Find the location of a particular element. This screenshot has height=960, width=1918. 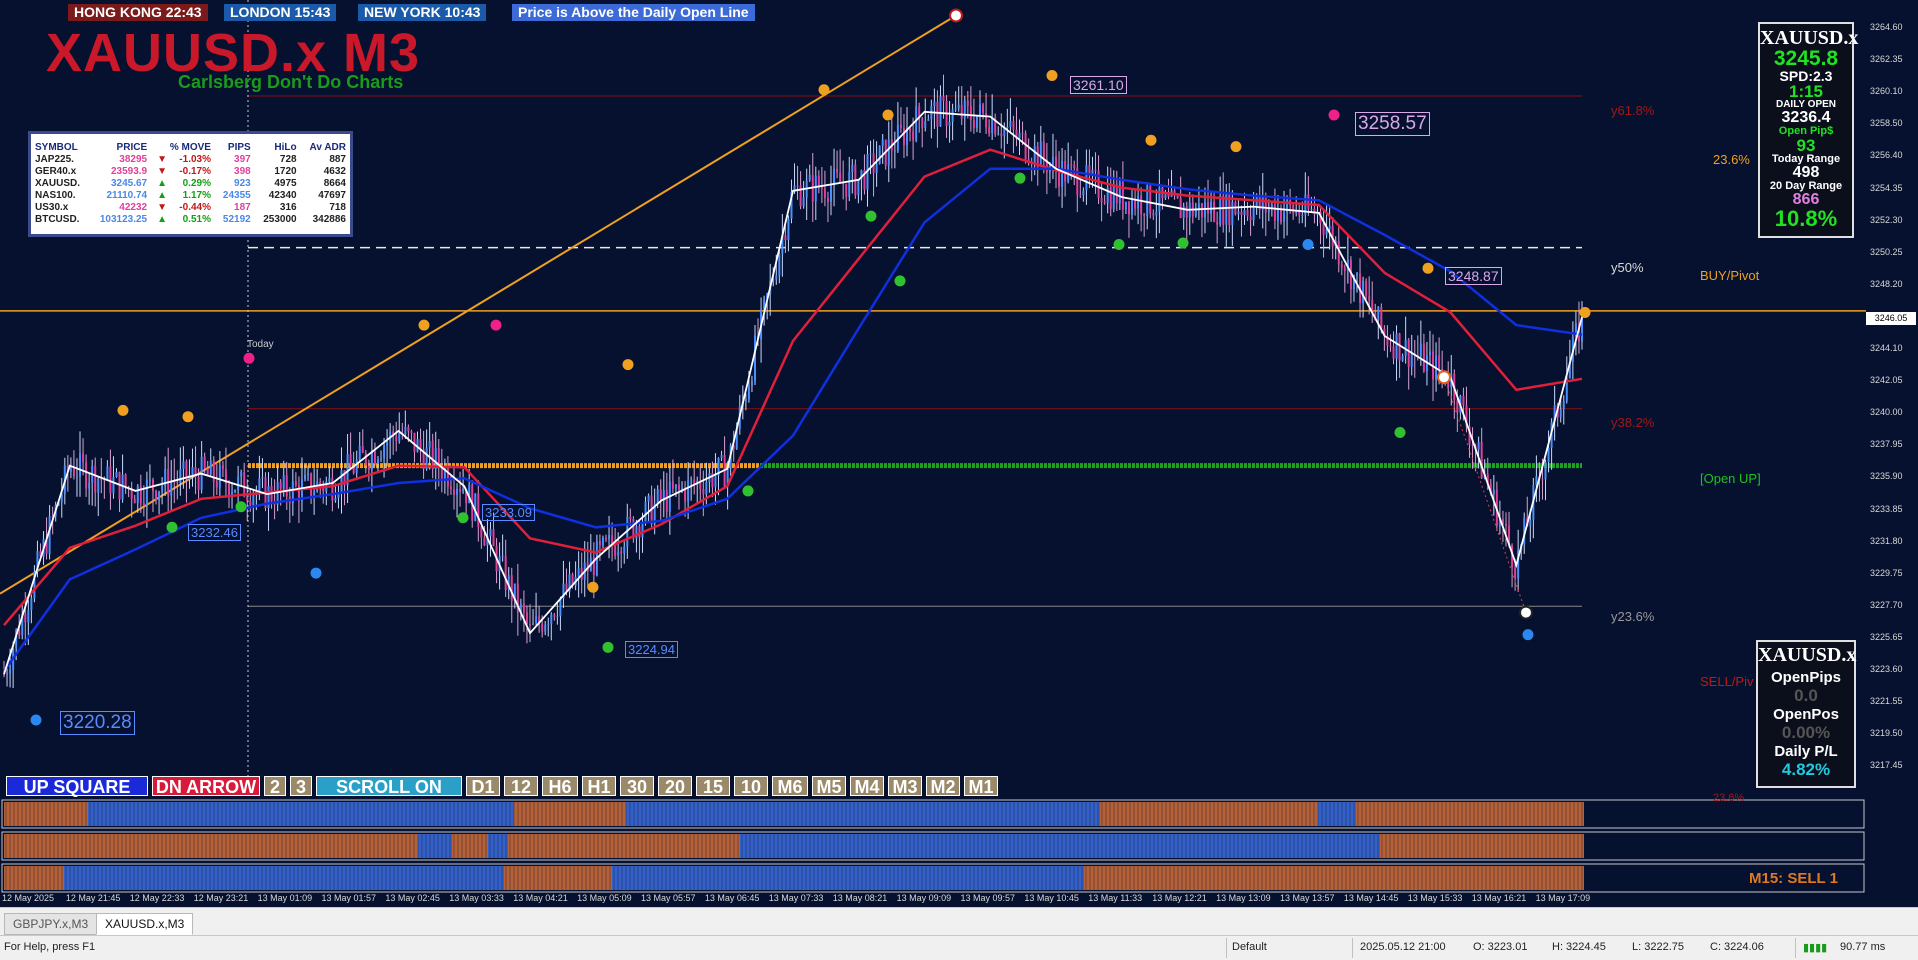

symbol-table-row: XAUUSD. 3245.67 ▲ 0.29% 923 4975 8664 is located at coordinates (190, 184).